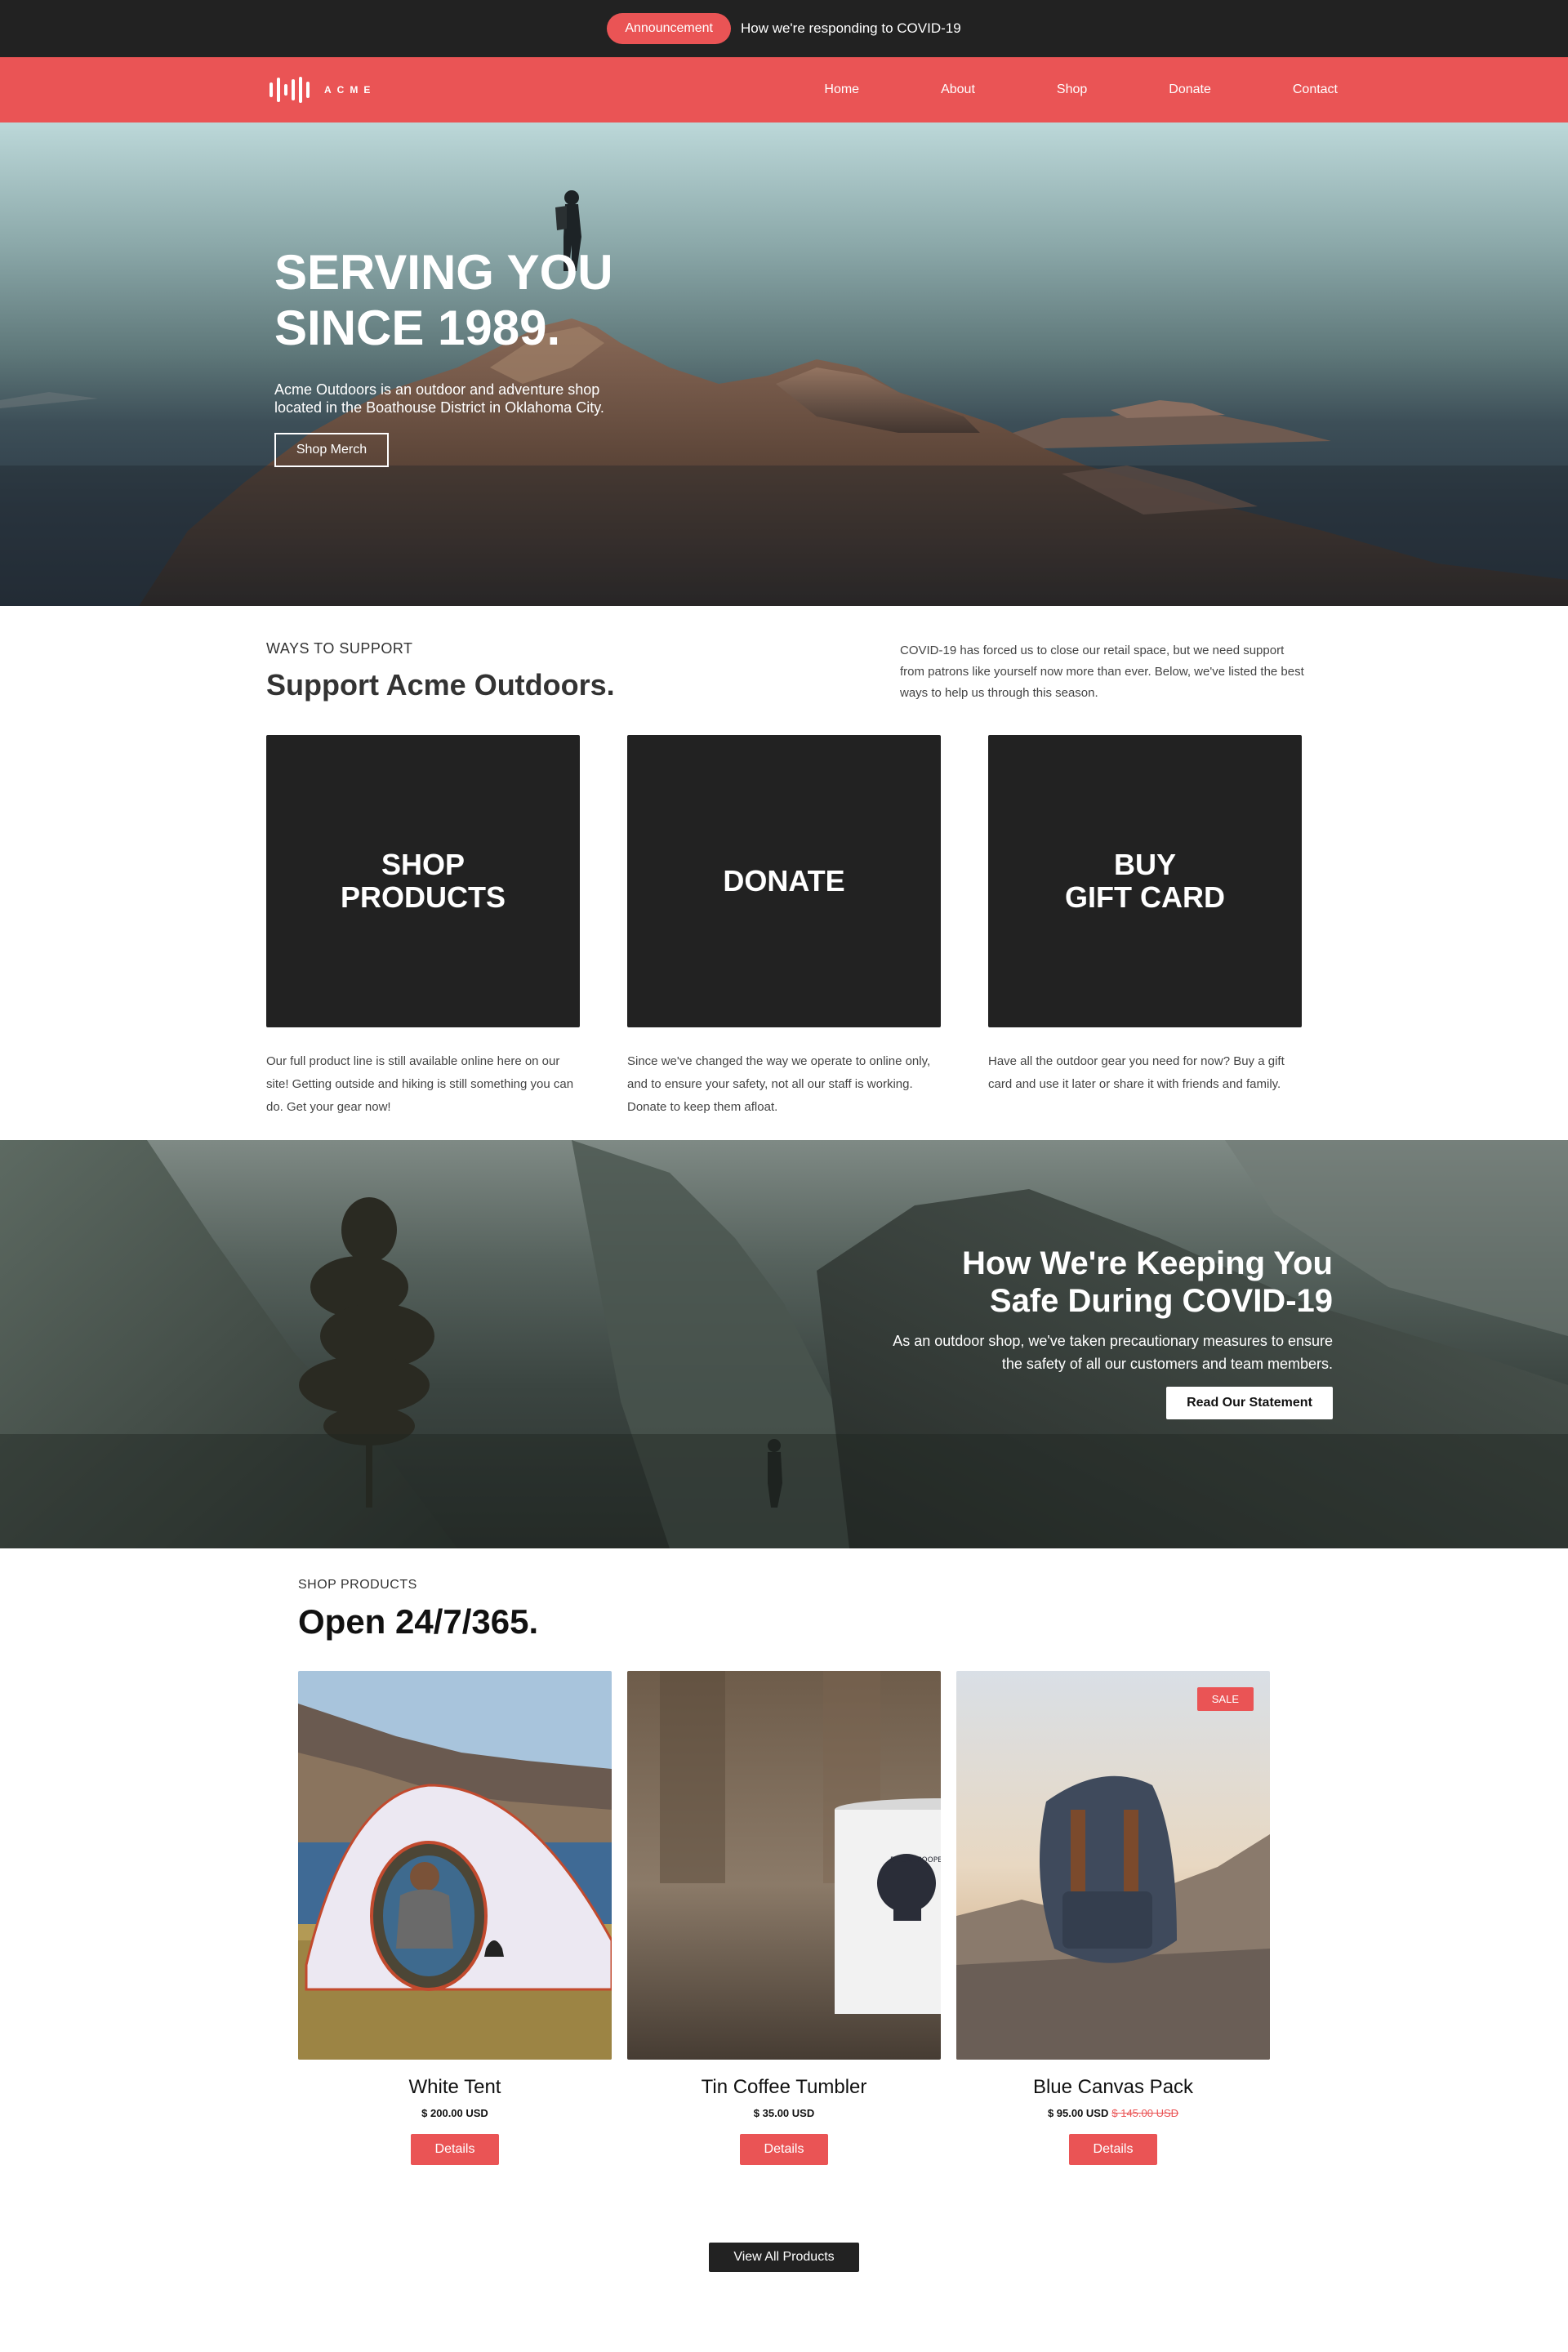  I want to click on nav-link-about: About, so click(958, 89).